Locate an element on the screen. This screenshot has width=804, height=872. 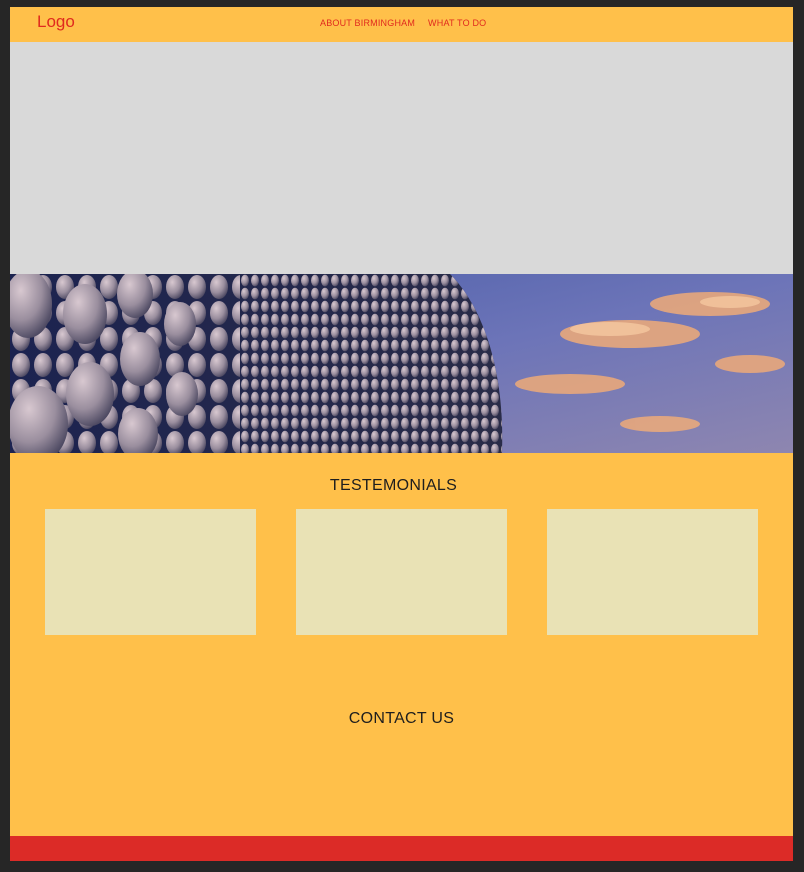
nav-link-what-to-do: WHAT TO DO is located at coordinates (457, 23).